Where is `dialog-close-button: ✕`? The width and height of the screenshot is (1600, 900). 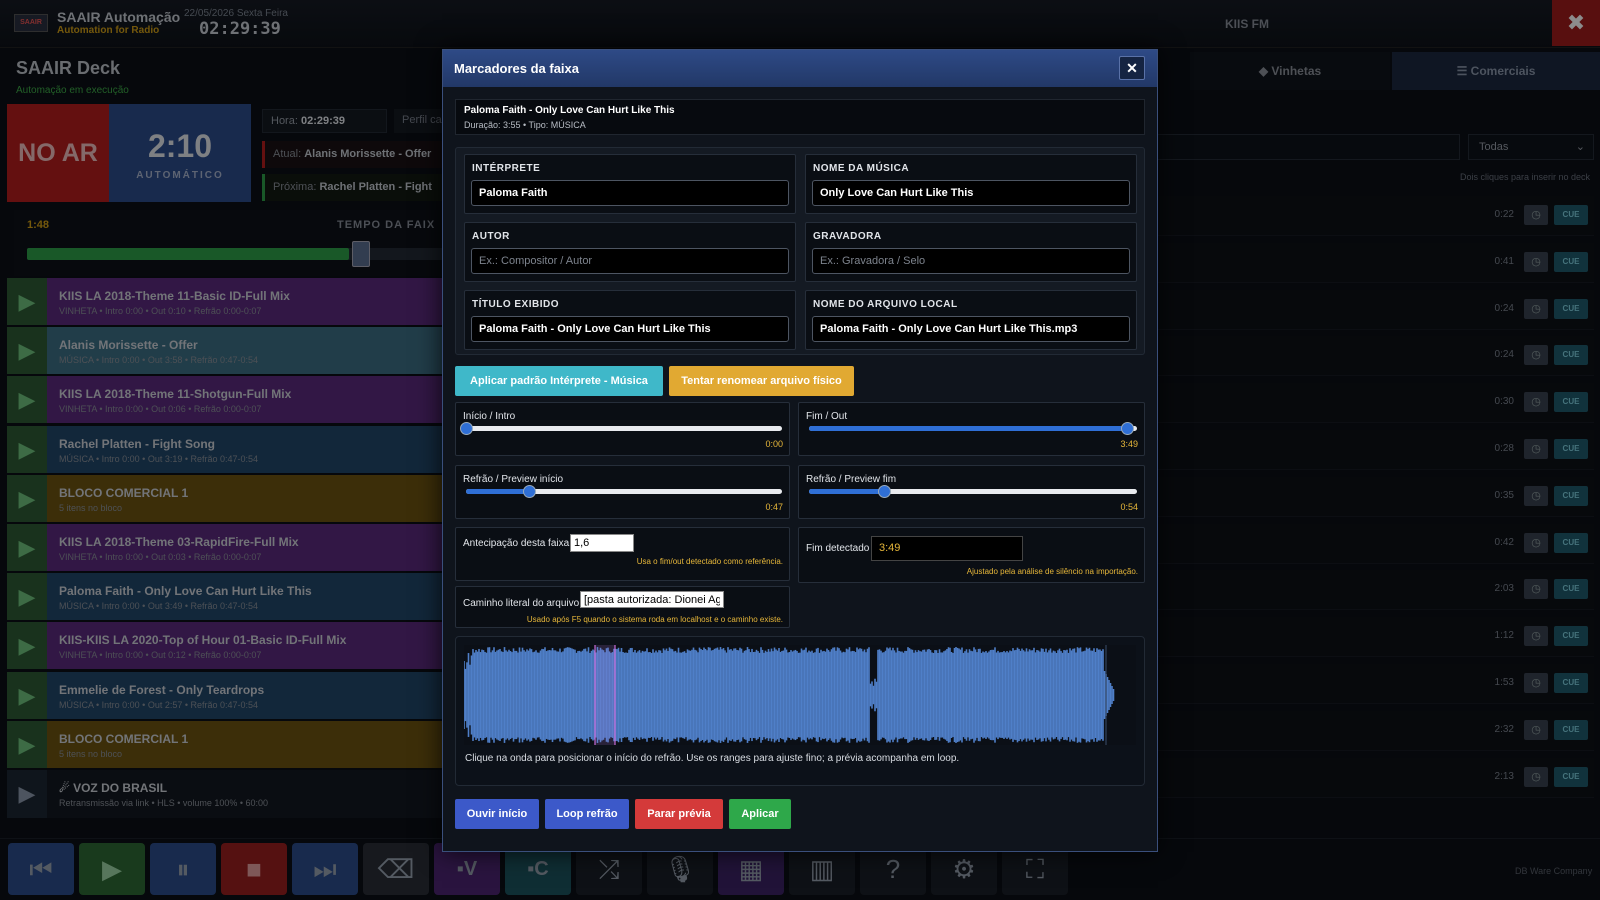 dialog-close-button: ✕ is located at coordinates (1132, 68).